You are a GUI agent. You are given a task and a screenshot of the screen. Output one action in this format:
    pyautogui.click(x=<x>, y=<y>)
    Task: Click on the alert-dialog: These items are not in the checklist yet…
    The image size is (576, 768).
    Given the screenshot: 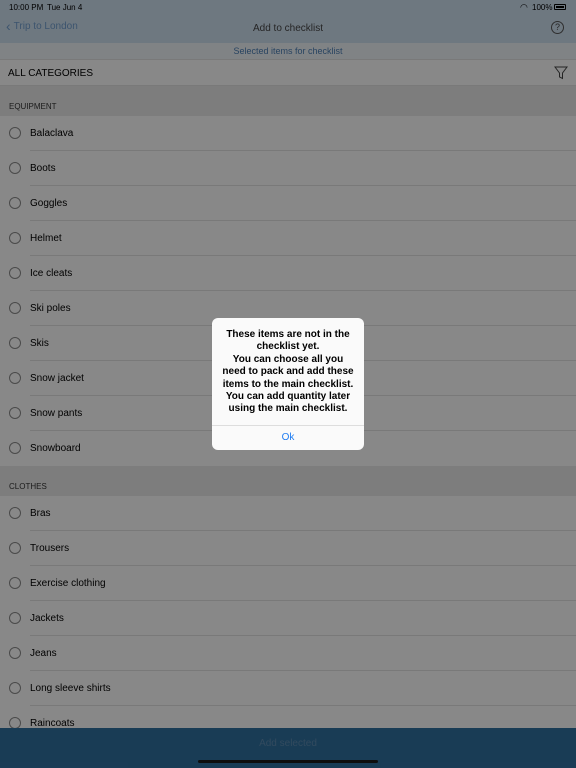 What is the action you would take?
    pyautogui.click(x=288, y=384)
    